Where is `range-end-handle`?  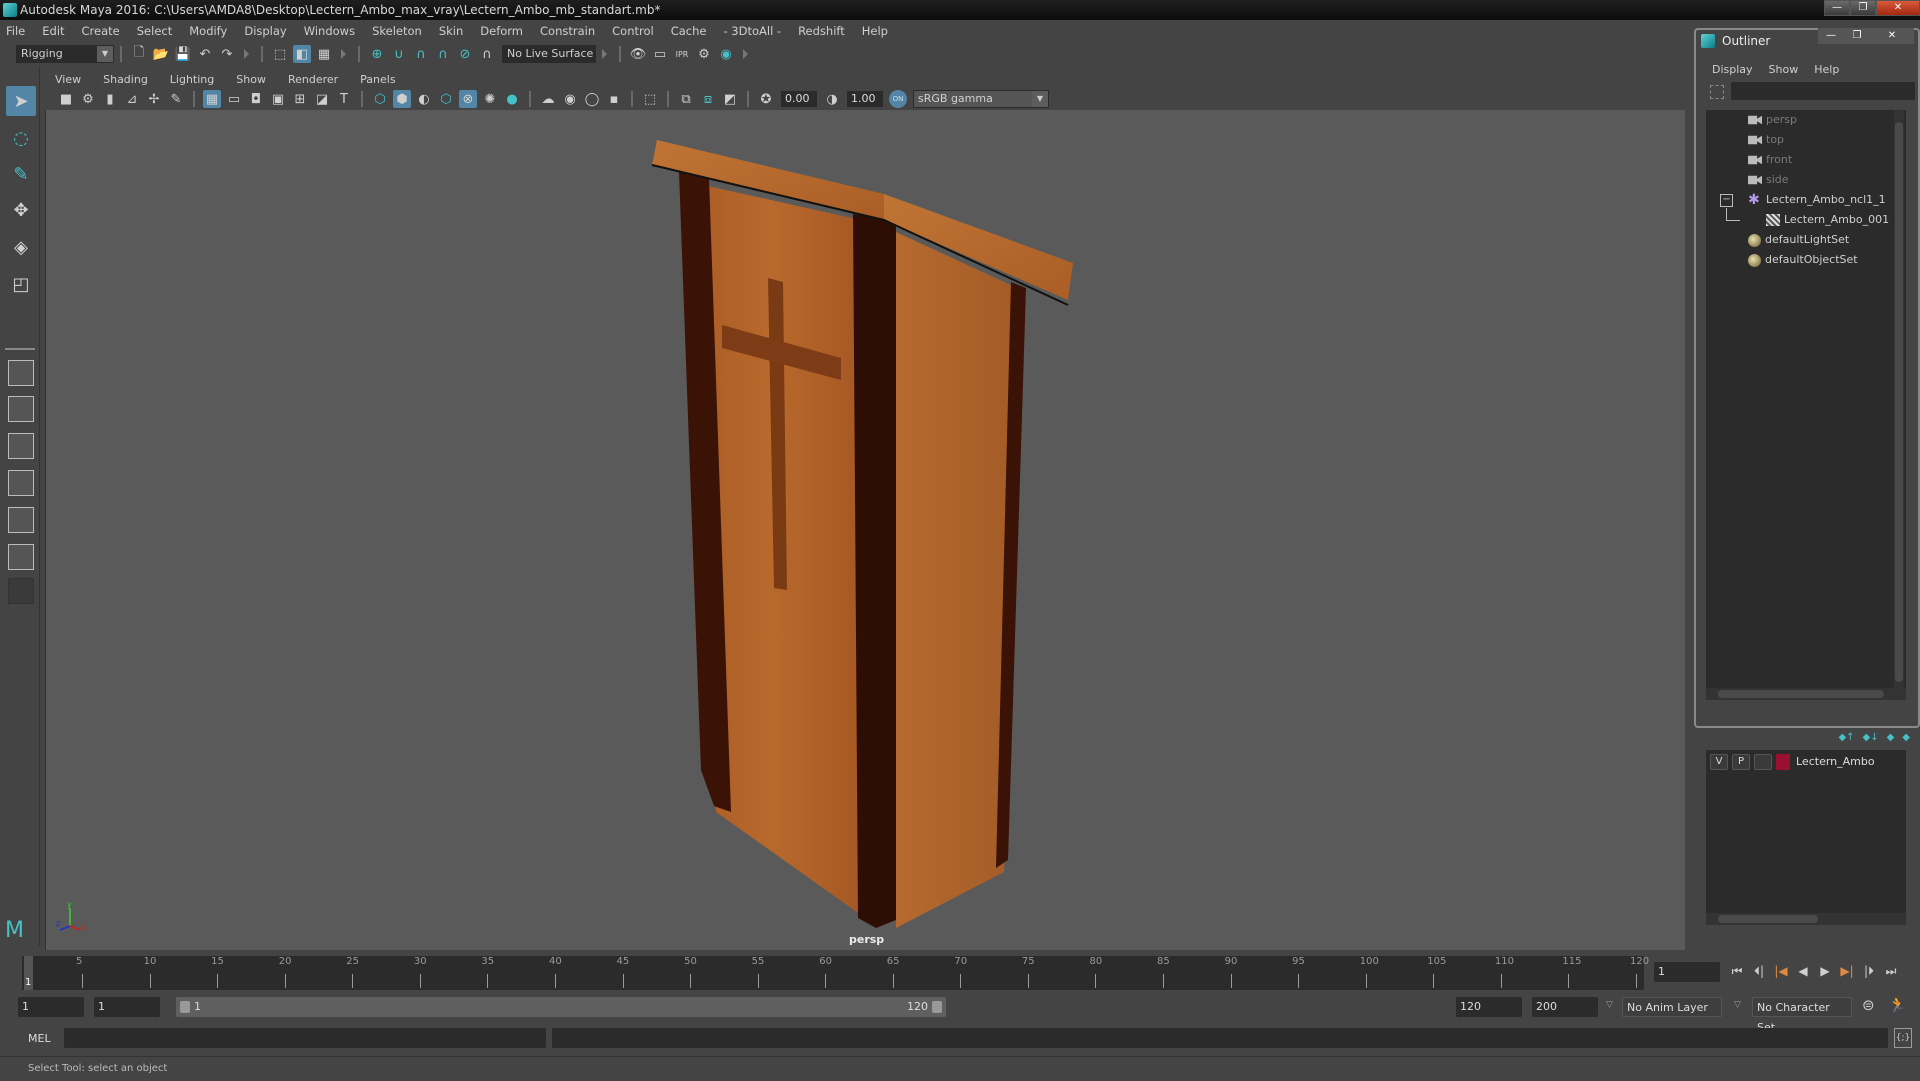 range-end-handle is located at coordinates (937, 1007).